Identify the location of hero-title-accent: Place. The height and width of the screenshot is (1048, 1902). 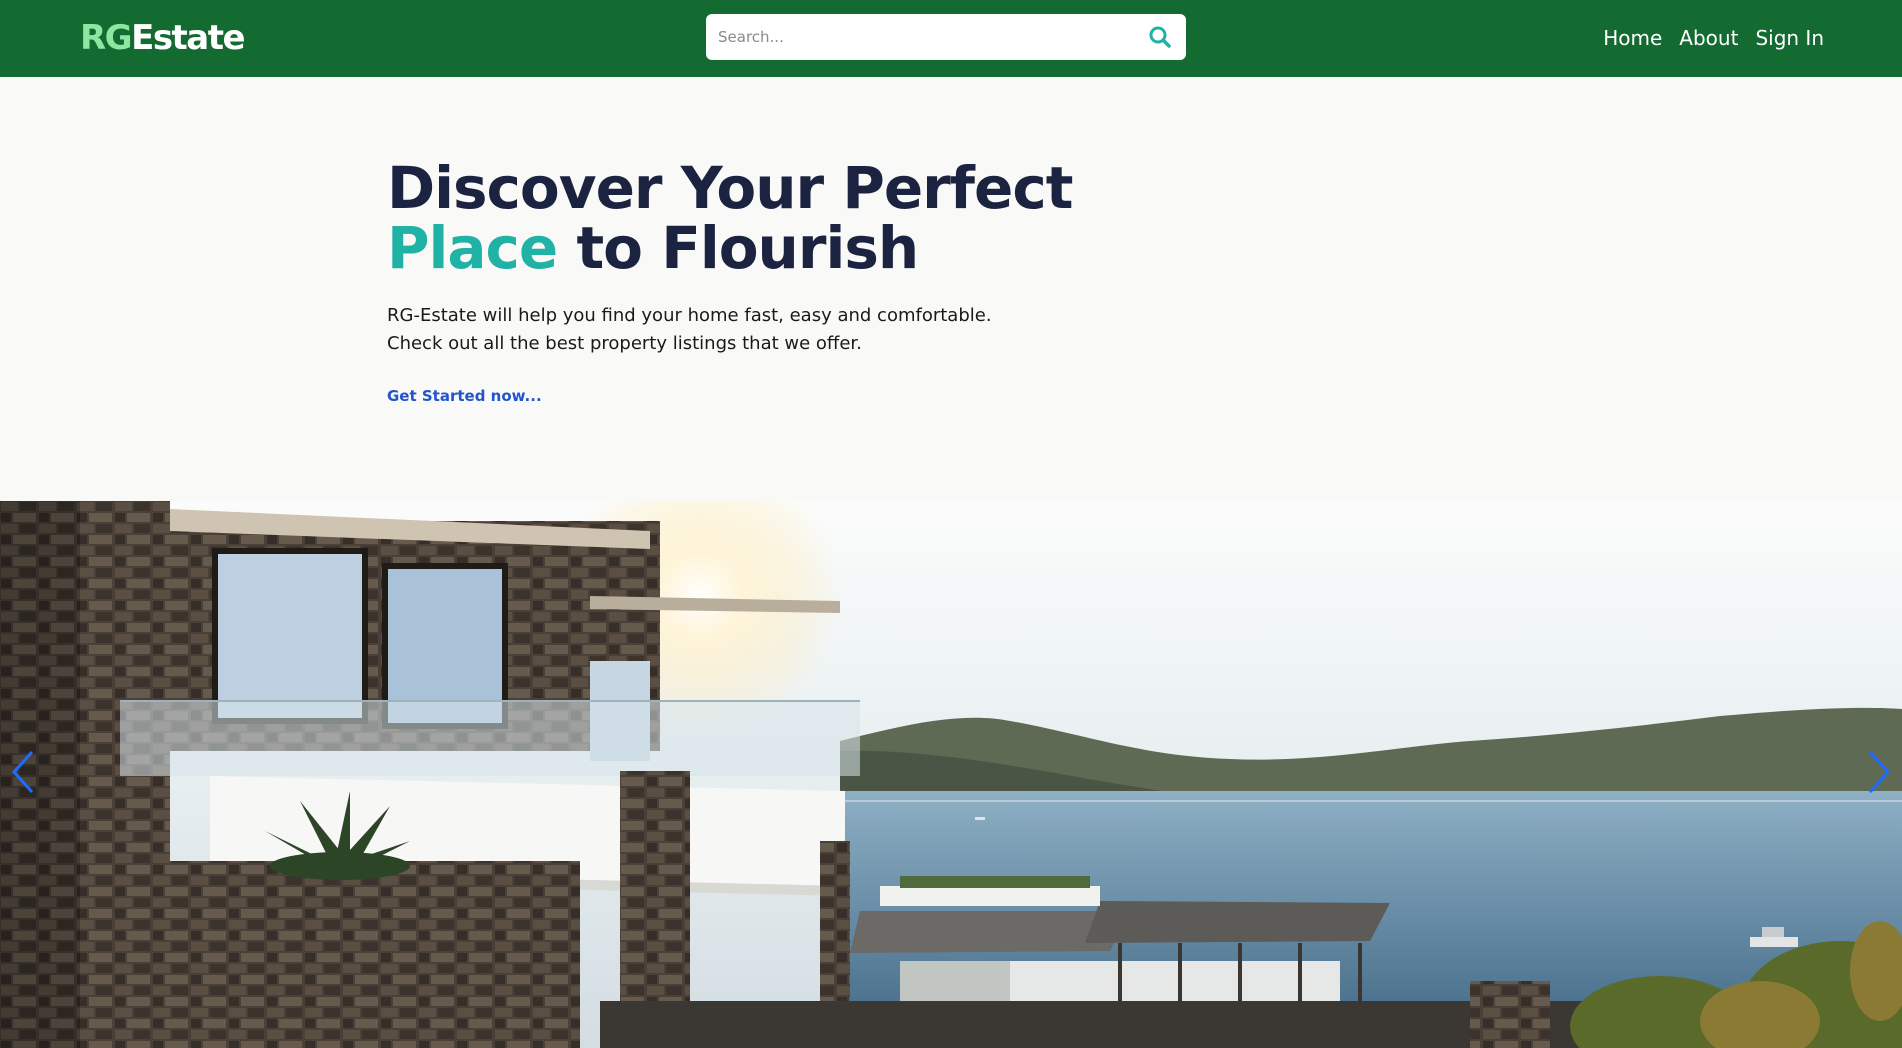
(472, 248).